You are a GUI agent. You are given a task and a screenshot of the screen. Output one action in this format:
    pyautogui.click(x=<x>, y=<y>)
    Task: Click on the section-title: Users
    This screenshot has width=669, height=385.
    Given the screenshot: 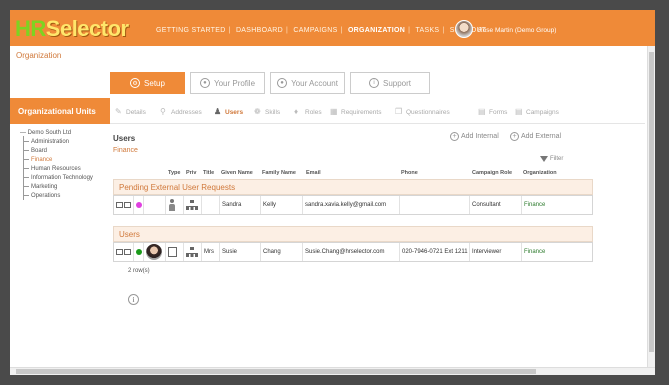 What is the action you would take?
    pyautogui.click(x=124, y=138)
    